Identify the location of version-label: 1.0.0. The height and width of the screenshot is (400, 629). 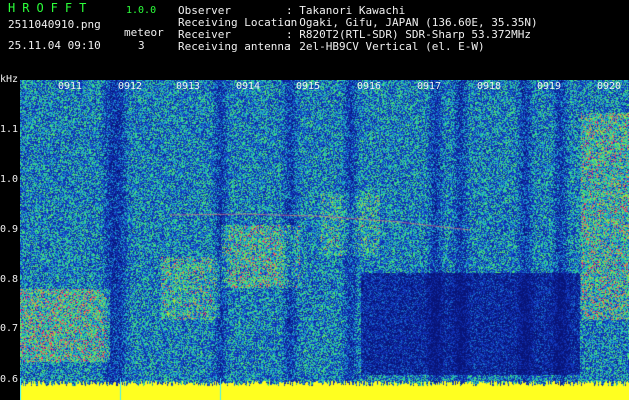
(141, 10).